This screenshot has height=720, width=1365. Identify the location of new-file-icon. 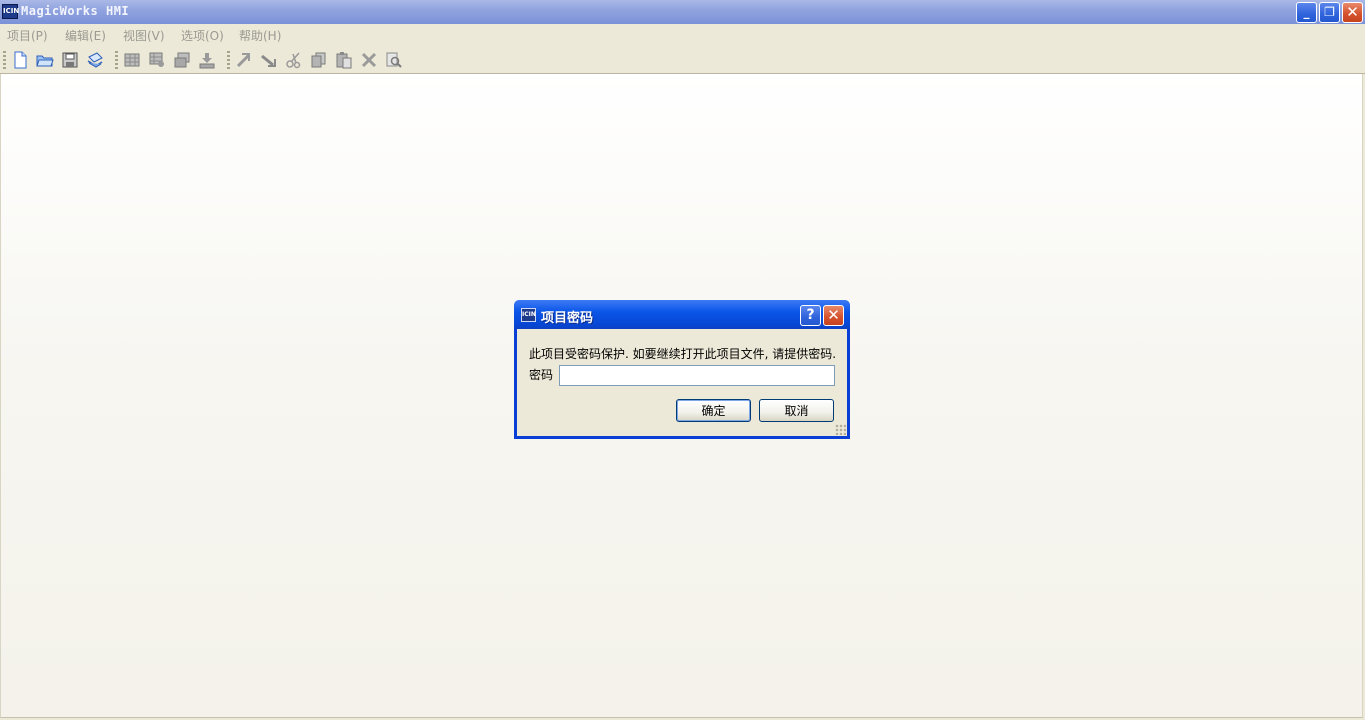
(20, 60).